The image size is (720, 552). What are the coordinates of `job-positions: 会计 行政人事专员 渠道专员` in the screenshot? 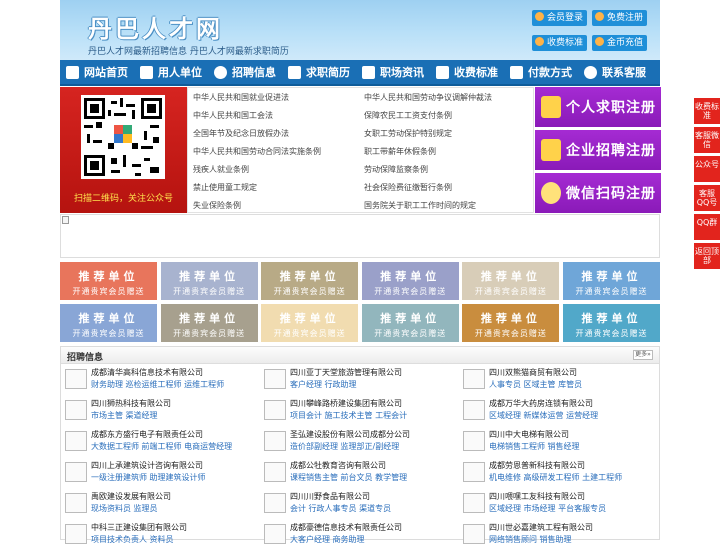 It's located at (340, 508).